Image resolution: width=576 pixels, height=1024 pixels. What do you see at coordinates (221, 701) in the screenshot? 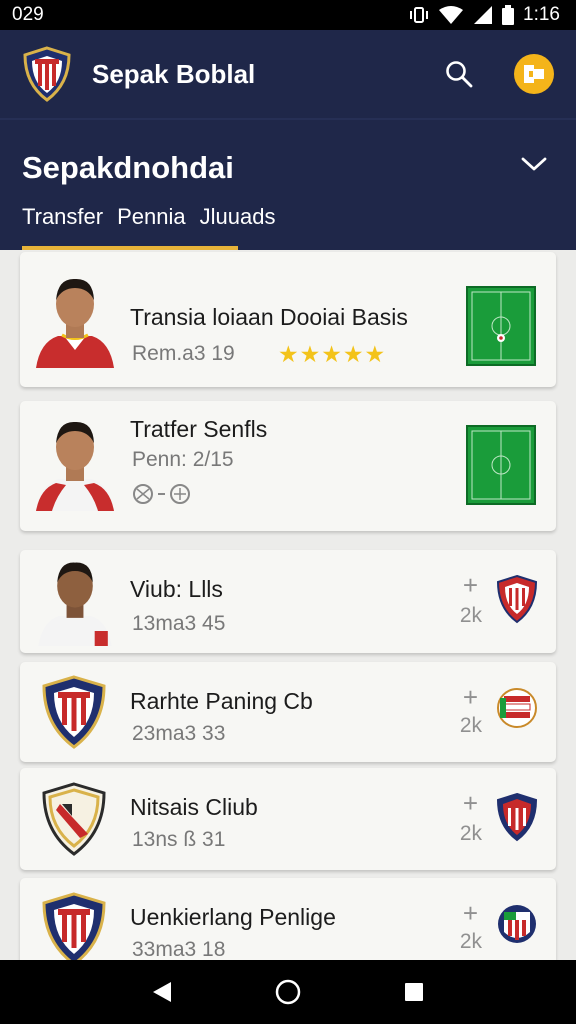
I see `card-title: Rarhte Paning Cb` at bounding box center [221, 701].